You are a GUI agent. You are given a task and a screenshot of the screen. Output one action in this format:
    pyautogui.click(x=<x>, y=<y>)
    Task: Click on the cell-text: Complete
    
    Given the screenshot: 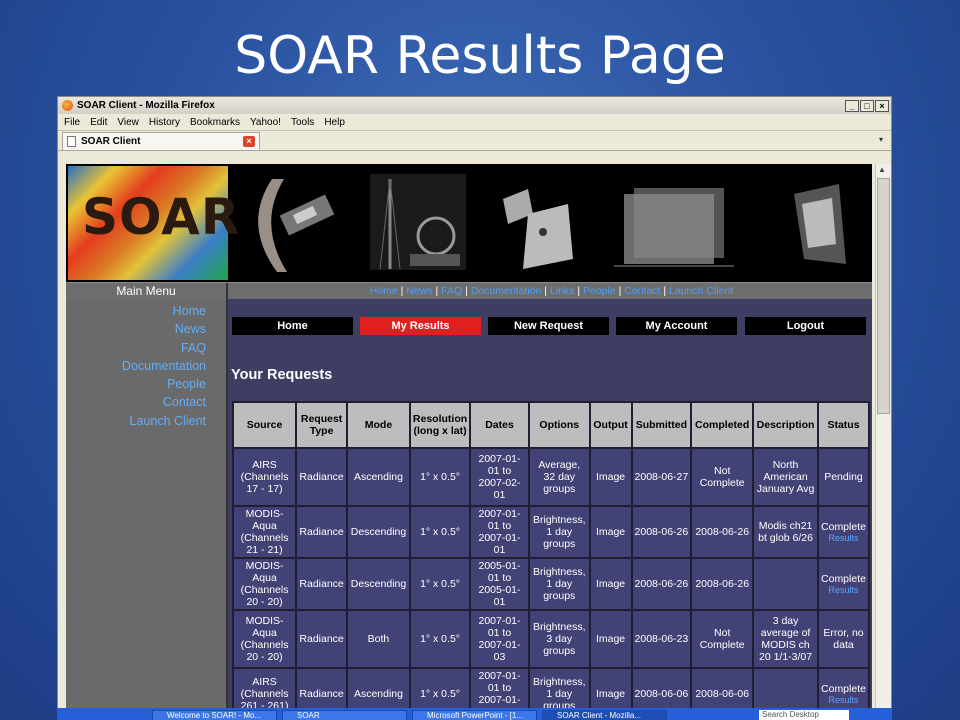 What is the action you would take?
    pyautogui.click(x=843, y=579)
    